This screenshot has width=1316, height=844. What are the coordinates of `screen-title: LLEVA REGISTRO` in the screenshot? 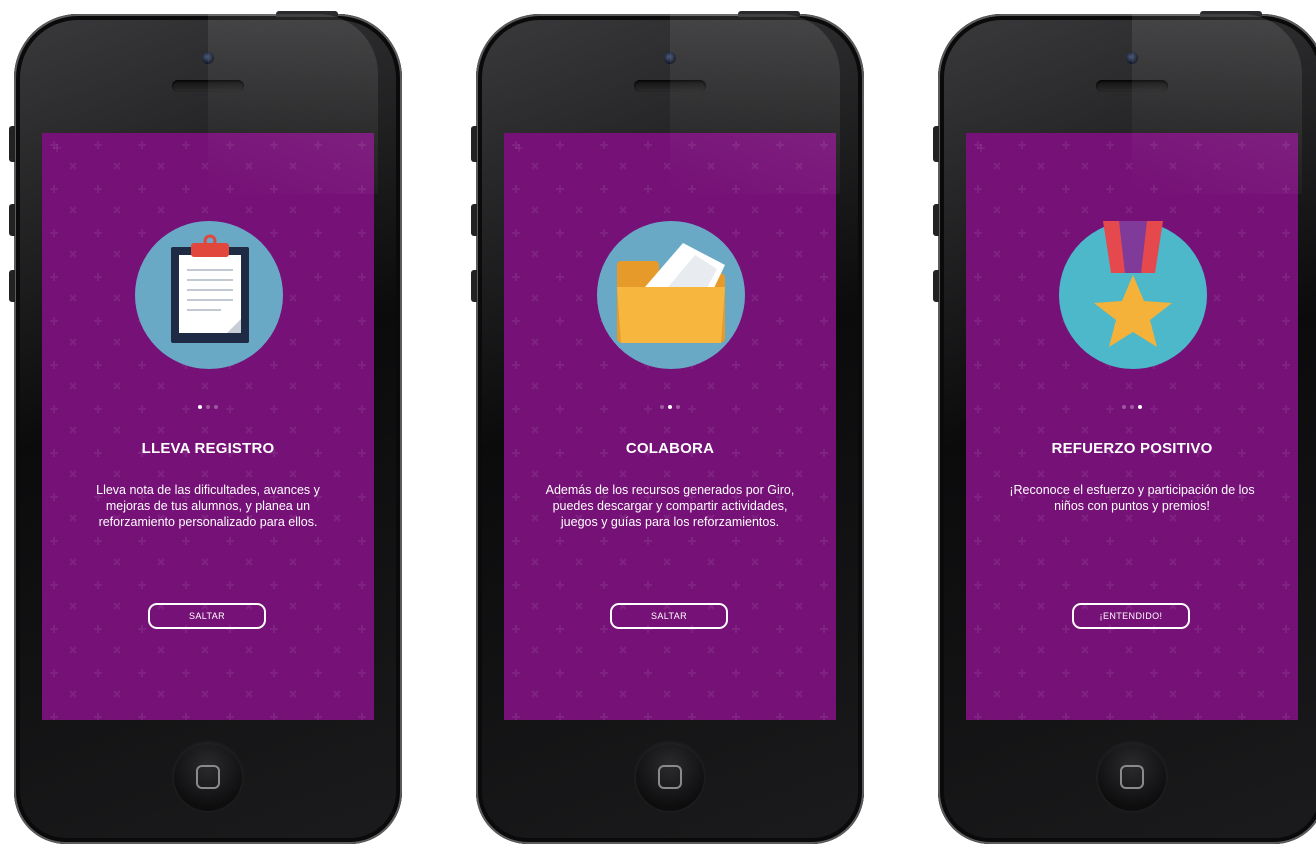 It's located at (208, 448).